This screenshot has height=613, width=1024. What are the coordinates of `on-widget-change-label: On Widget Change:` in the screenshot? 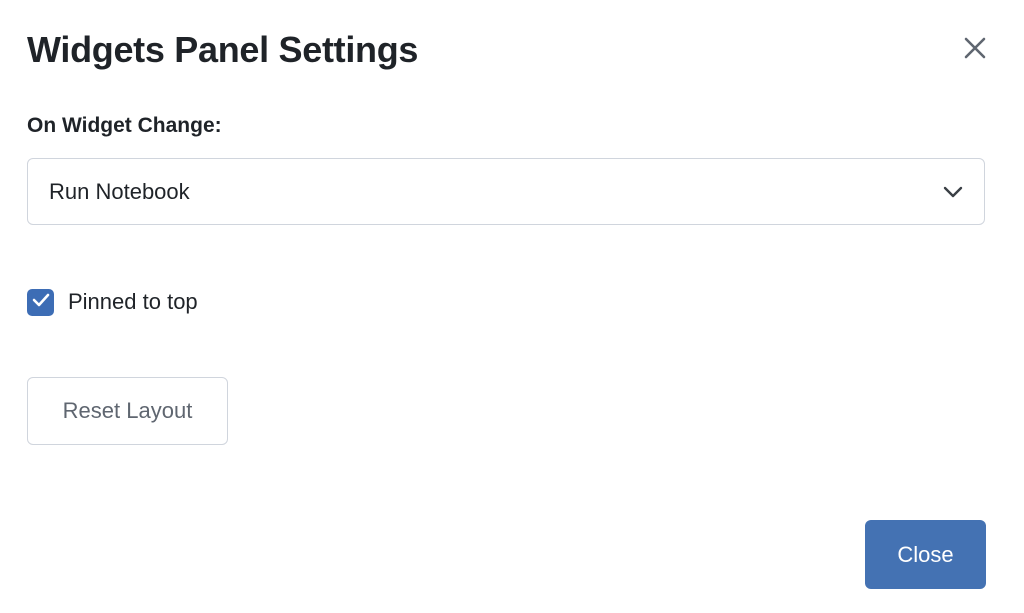 It's located at (124, 125).